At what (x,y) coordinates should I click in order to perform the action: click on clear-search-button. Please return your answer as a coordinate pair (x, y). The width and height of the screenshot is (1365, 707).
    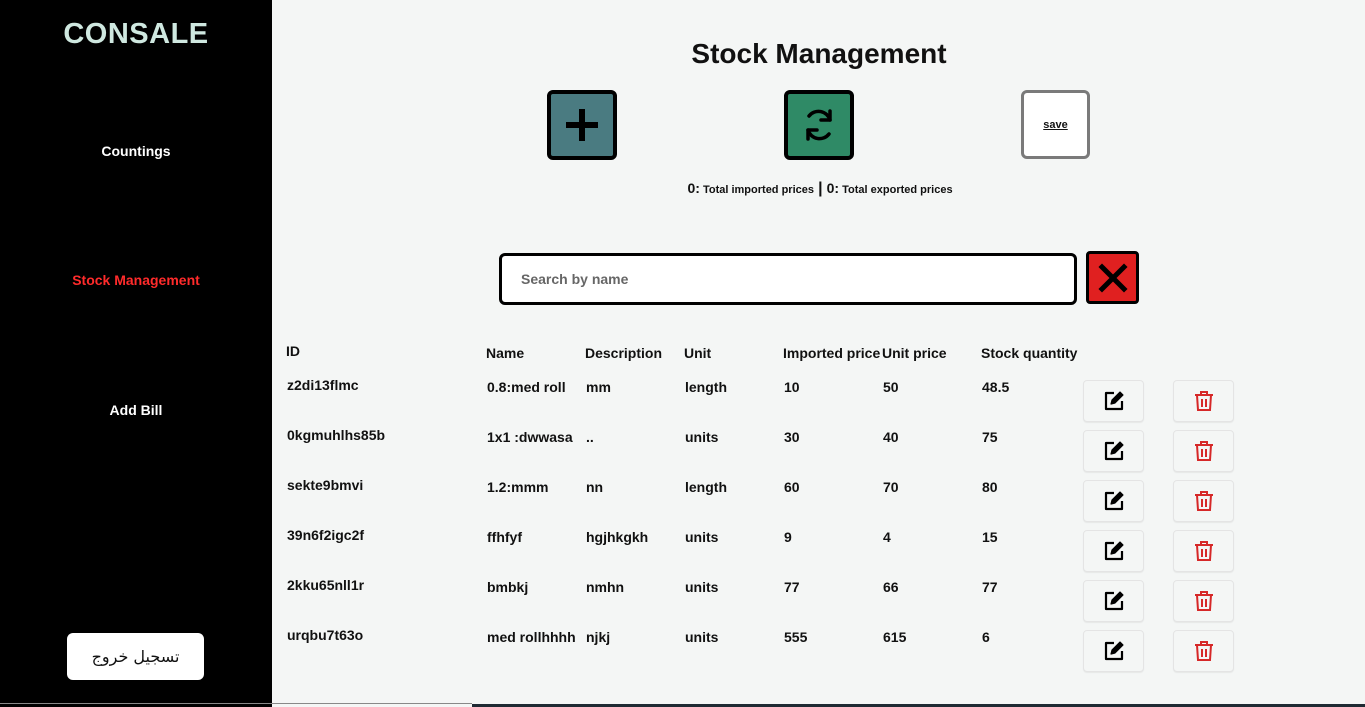
    Looking at the image, I should click on (1112, 277).